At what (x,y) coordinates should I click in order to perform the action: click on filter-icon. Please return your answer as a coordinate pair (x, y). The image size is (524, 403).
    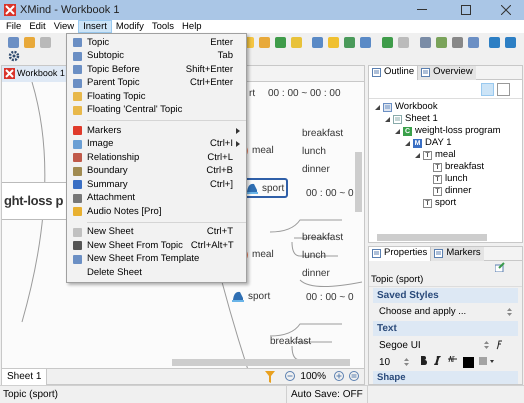
    Looking at the image, I should click on (270, 376).